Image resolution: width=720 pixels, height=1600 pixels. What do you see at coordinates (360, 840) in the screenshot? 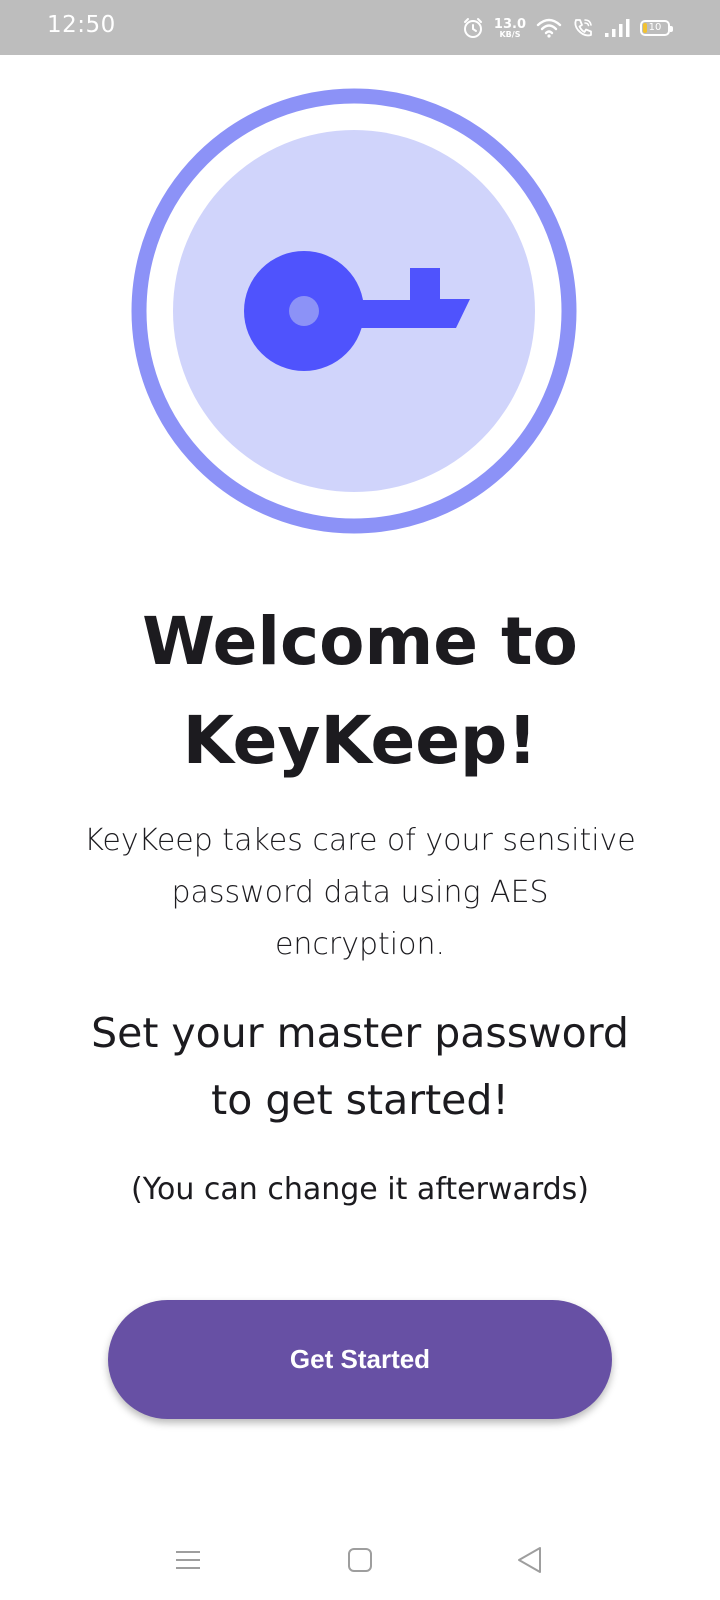
I see `description-line-1: KeyKeep takes care of your sensitive` at bounding box center [360, 840].